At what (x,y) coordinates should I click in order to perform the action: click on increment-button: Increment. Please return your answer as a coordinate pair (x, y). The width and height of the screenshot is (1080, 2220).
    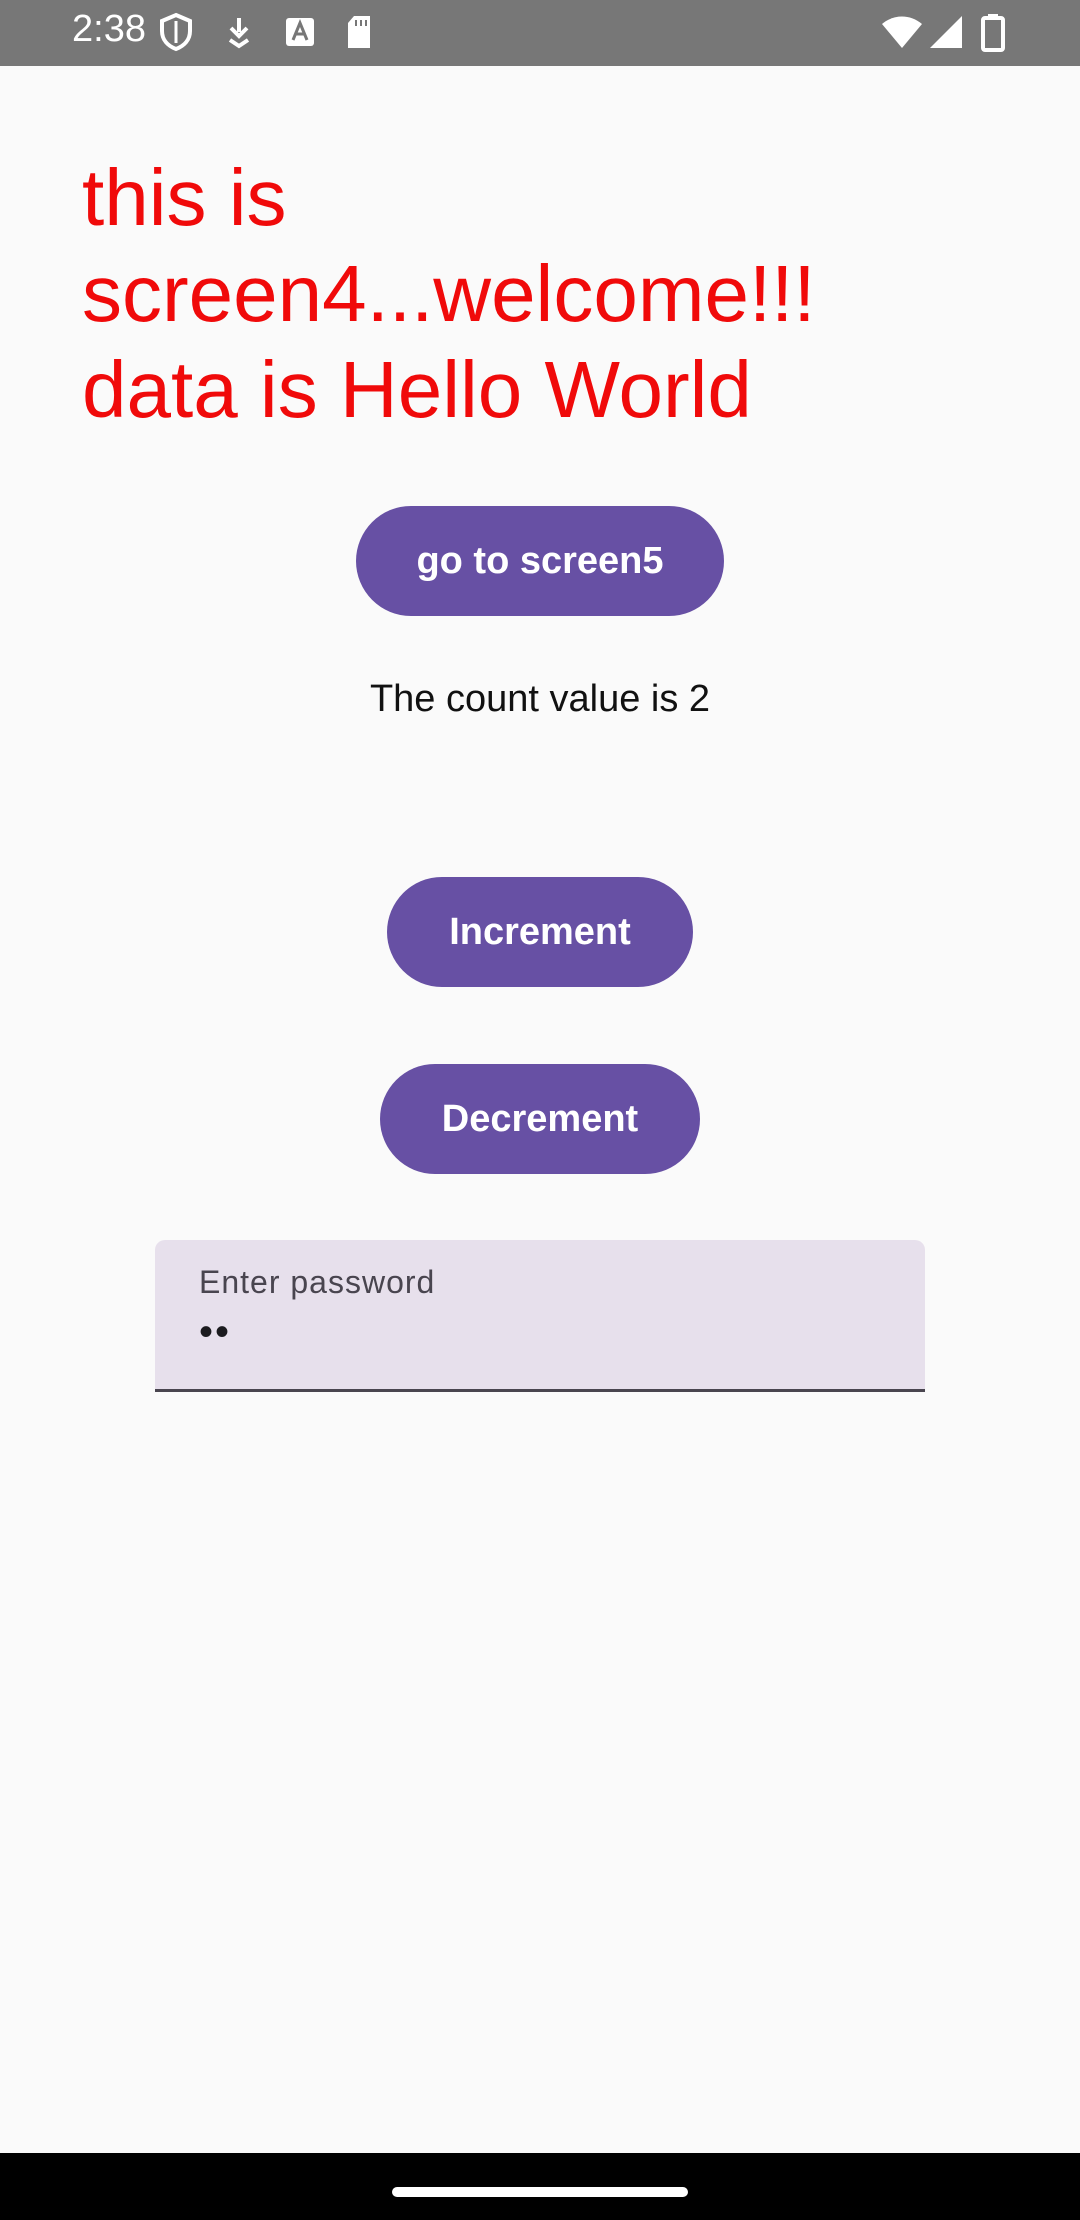
    Looking at the image, I should click on (540, 932).